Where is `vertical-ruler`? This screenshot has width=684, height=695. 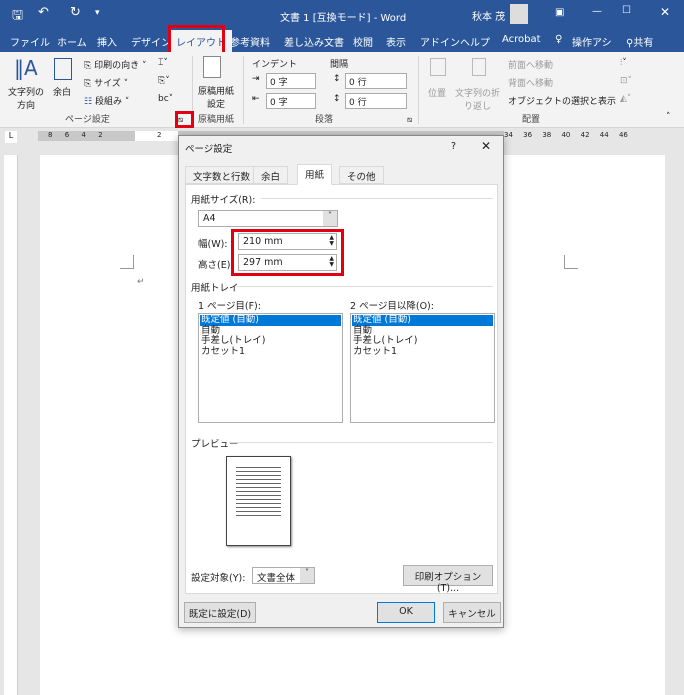
vertical-ruler is located at coordinates (11, 425).